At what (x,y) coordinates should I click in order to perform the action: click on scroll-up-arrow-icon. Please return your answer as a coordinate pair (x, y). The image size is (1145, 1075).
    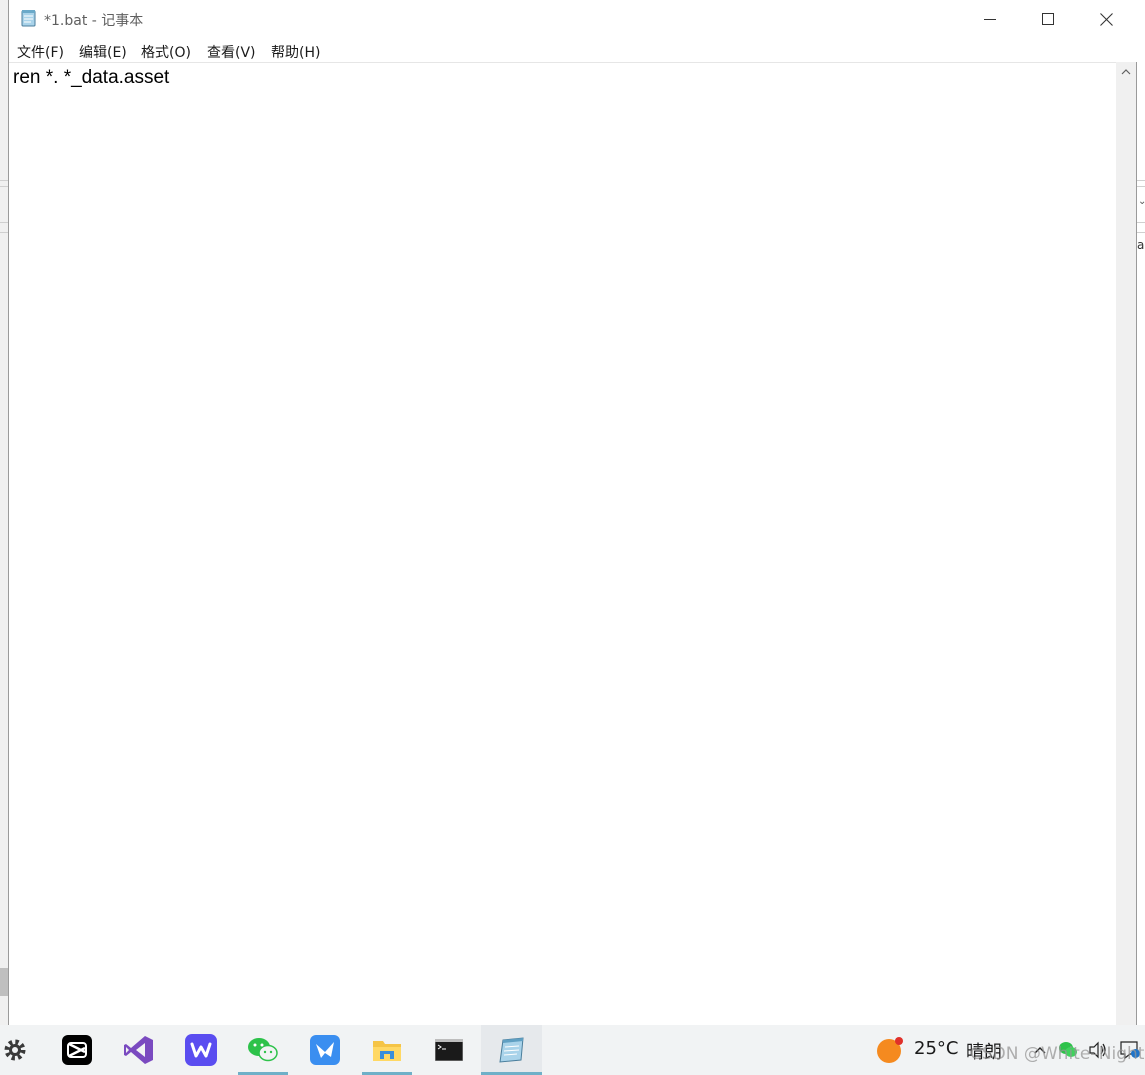
    Looking at the image, I should click on (1126, 72).